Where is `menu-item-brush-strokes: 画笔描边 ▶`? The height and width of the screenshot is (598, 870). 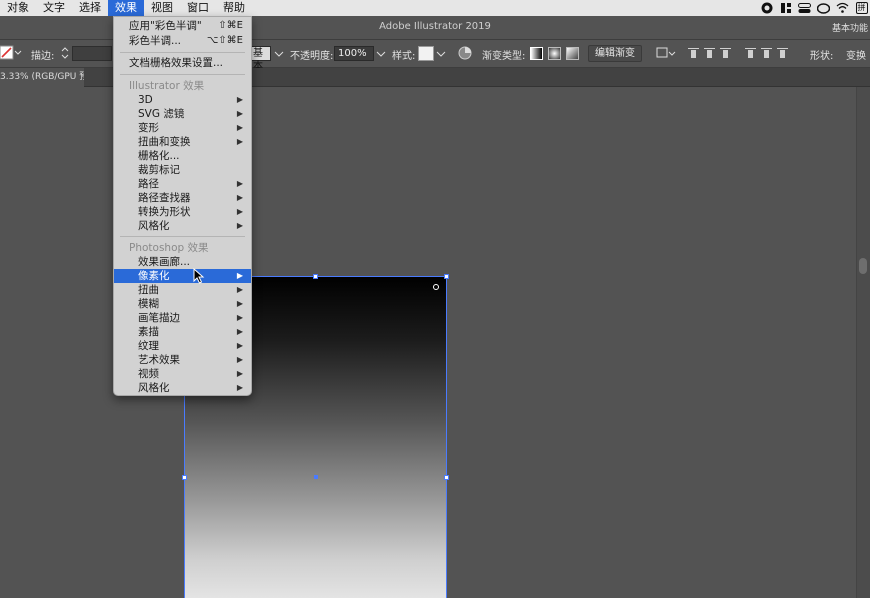
menu-item-brush-strokes: 画笔描边 ▶ is located at coordinates (182, 318).